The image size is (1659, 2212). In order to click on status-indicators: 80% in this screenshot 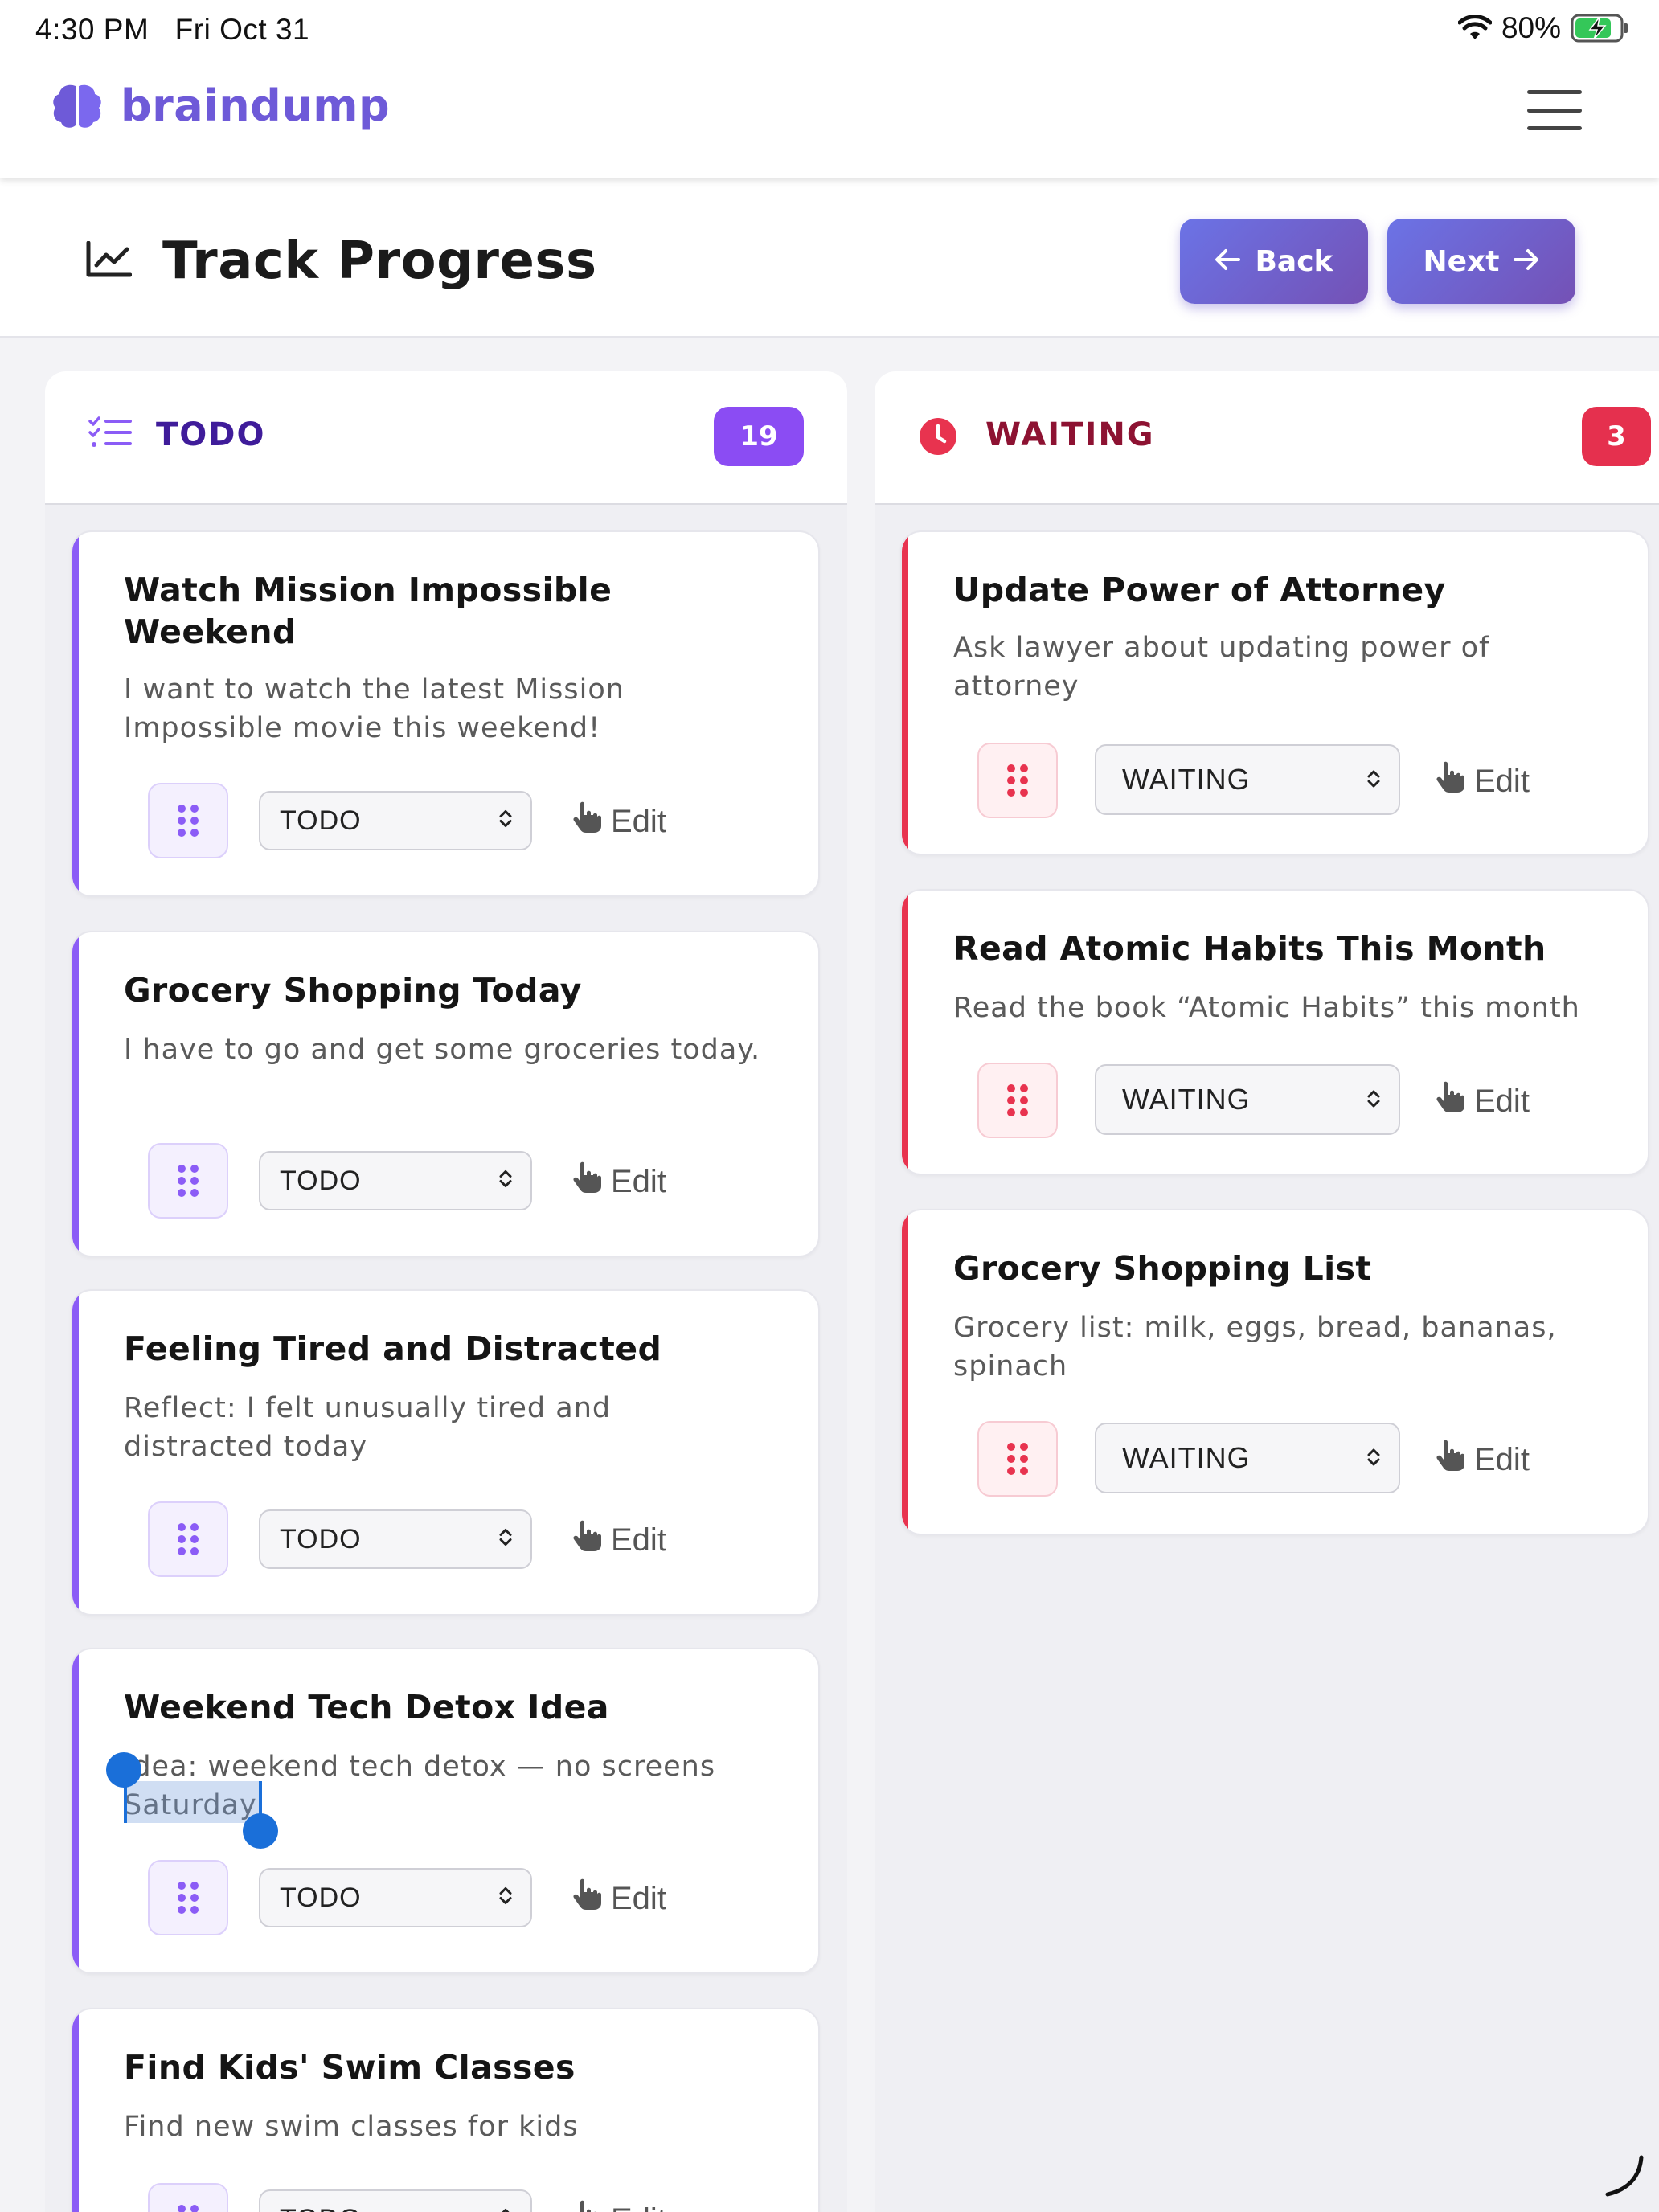, I will do `click(1543, 28)`.